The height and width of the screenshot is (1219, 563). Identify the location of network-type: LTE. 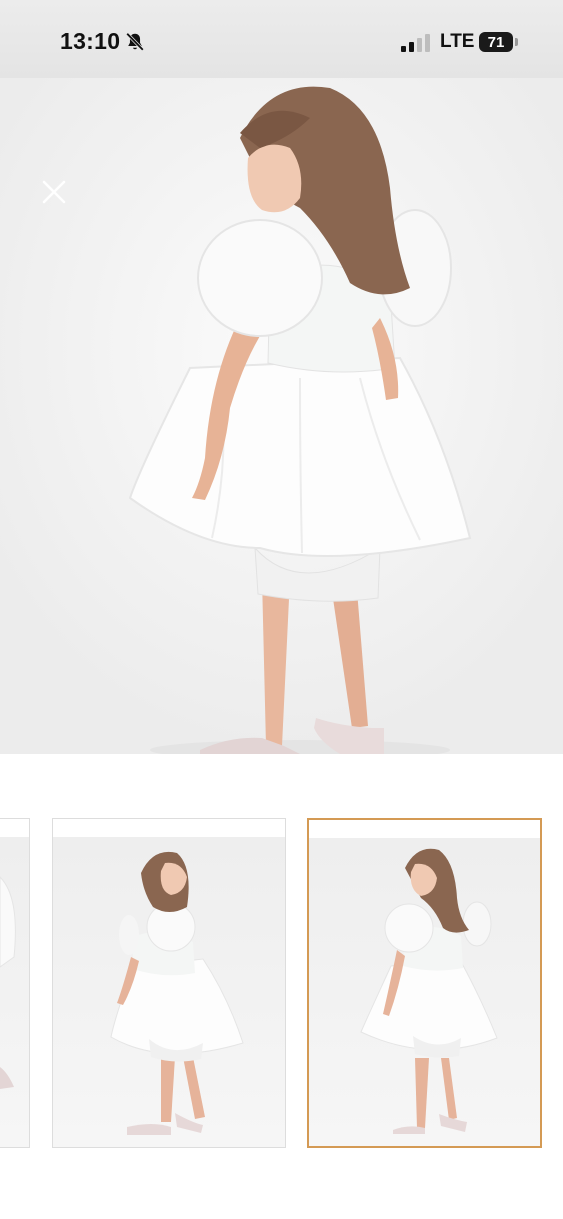
(457, 41).